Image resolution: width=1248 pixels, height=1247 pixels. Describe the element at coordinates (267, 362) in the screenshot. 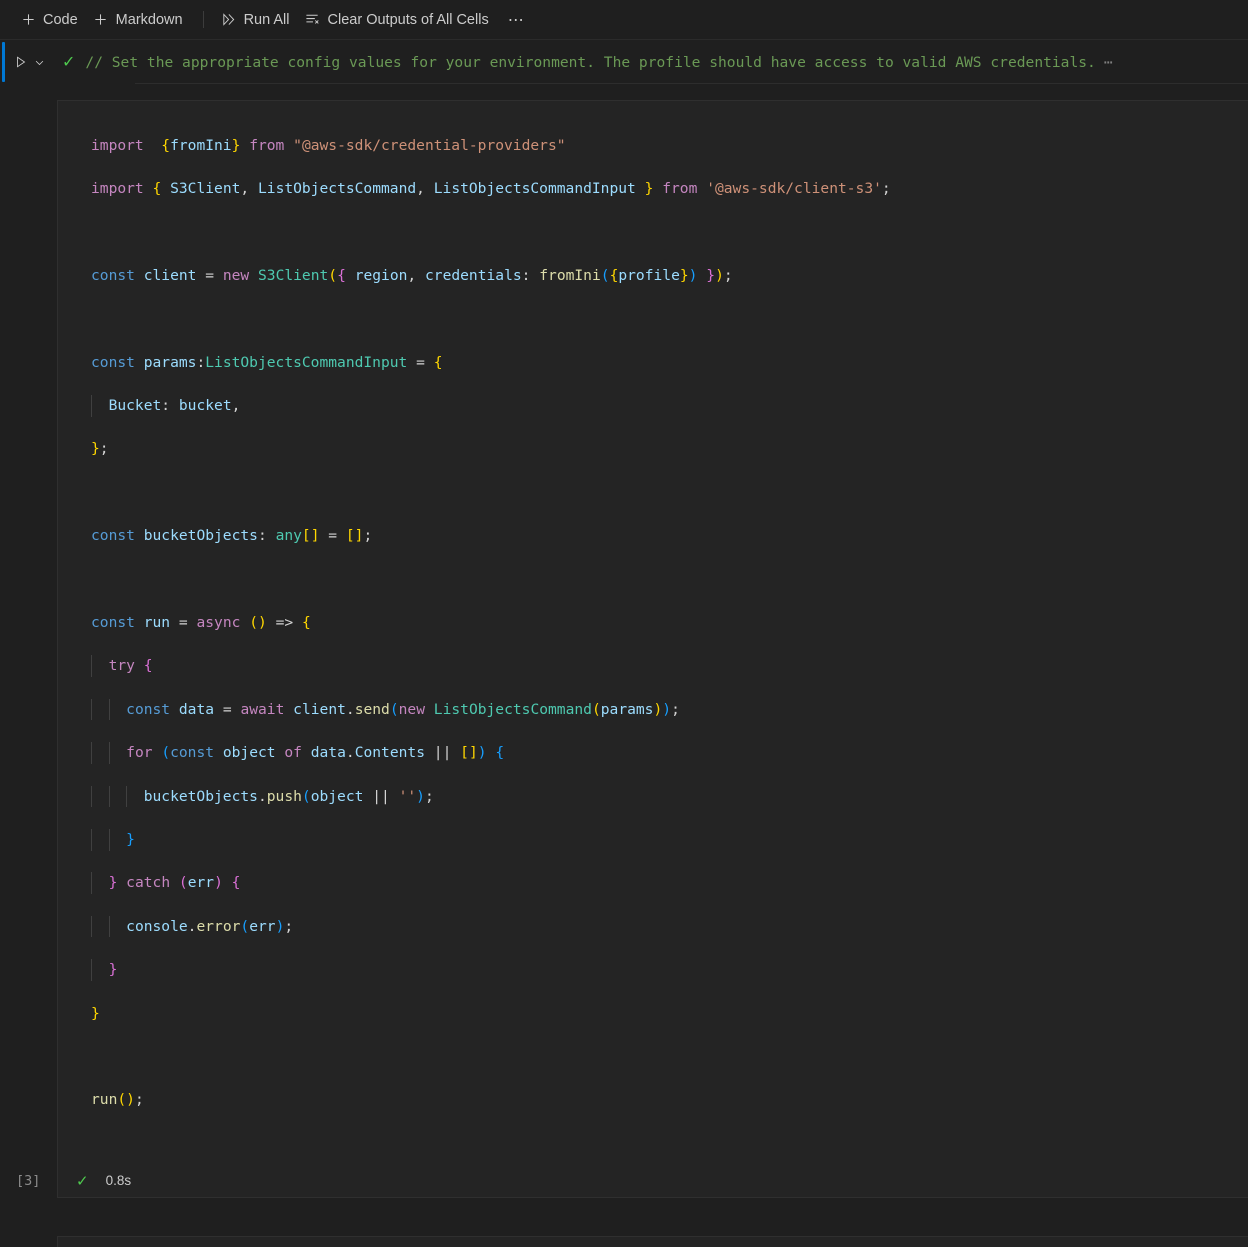

I see `code-line: const params:ListObjectsCommandInput = {` at that location.